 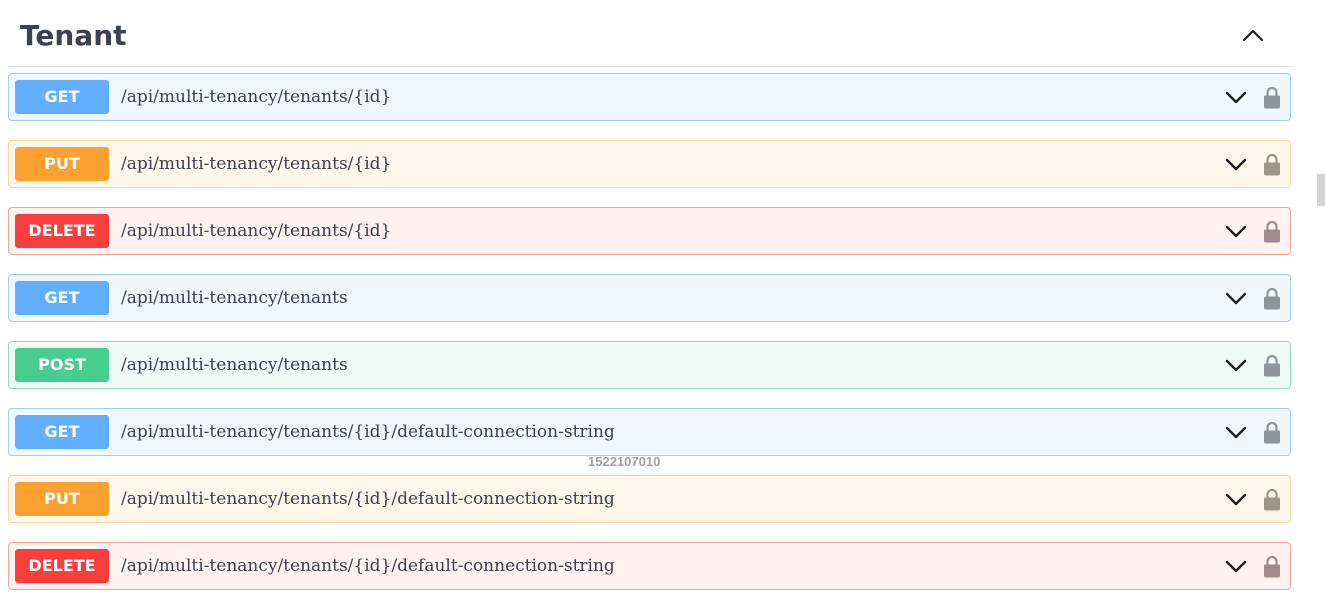 I want to click on method-badge: POST, so click(x=62, y=365).